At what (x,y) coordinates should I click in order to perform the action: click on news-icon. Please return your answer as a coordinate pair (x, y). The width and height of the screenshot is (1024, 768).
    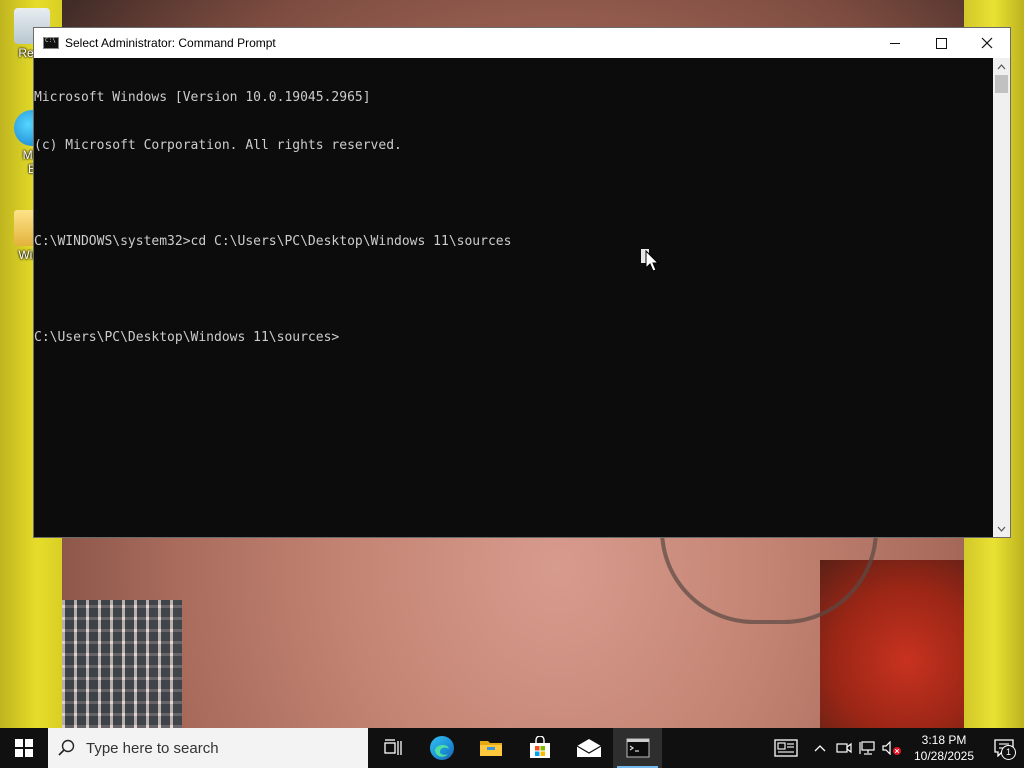
    Looking at the image, I should click on (786, 748).